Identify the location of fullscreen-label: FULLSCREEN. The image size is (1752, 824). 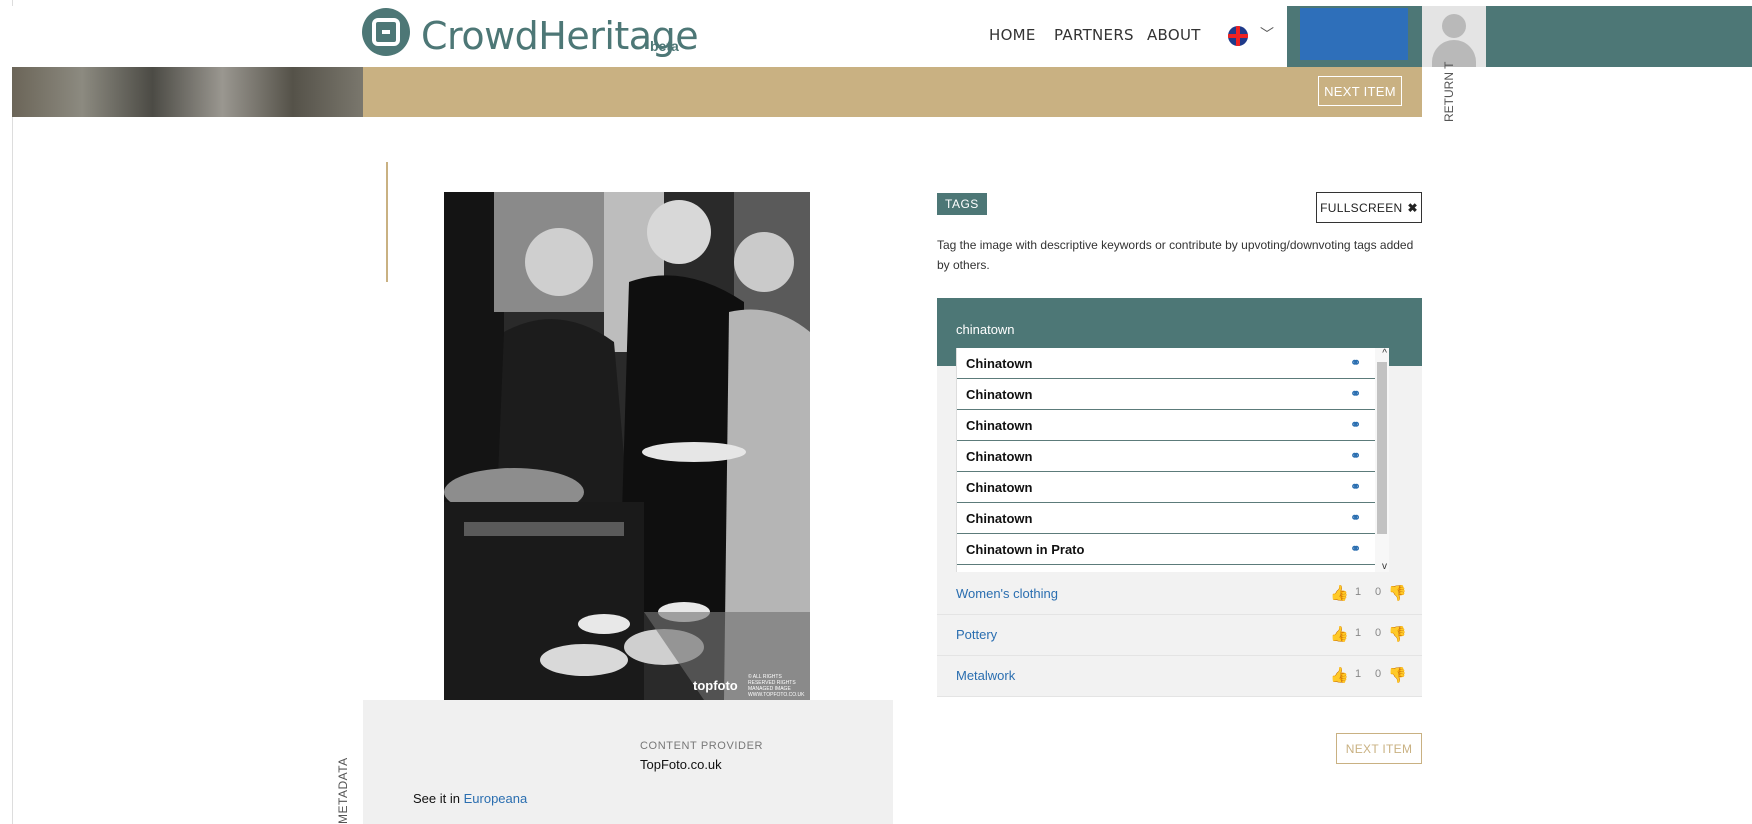
(1361, 207).